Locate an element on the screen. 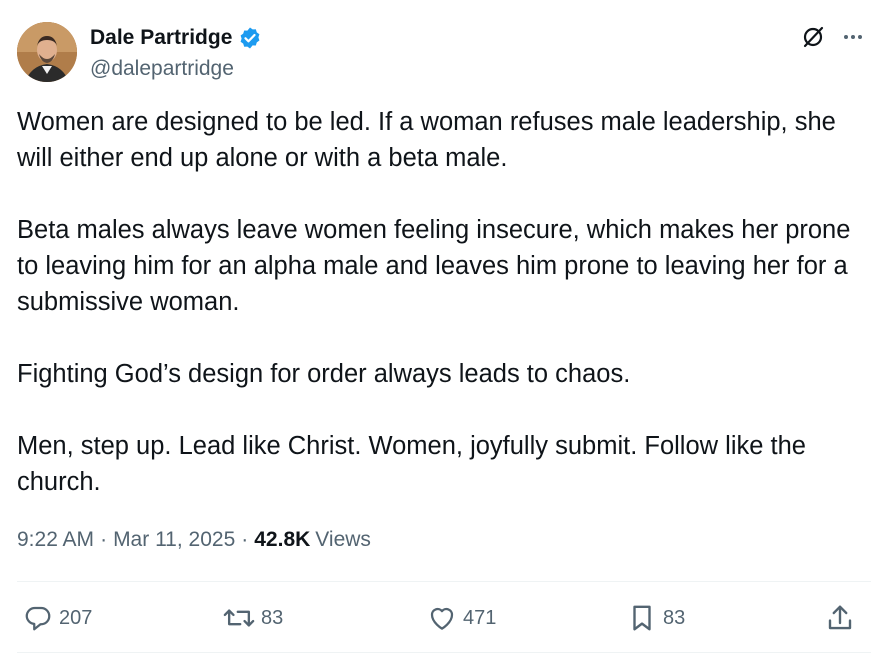  tweet-meta: 9:22 AM · Mar 11, 2025 · 42.8K Views is located at coordinates (194, 540).